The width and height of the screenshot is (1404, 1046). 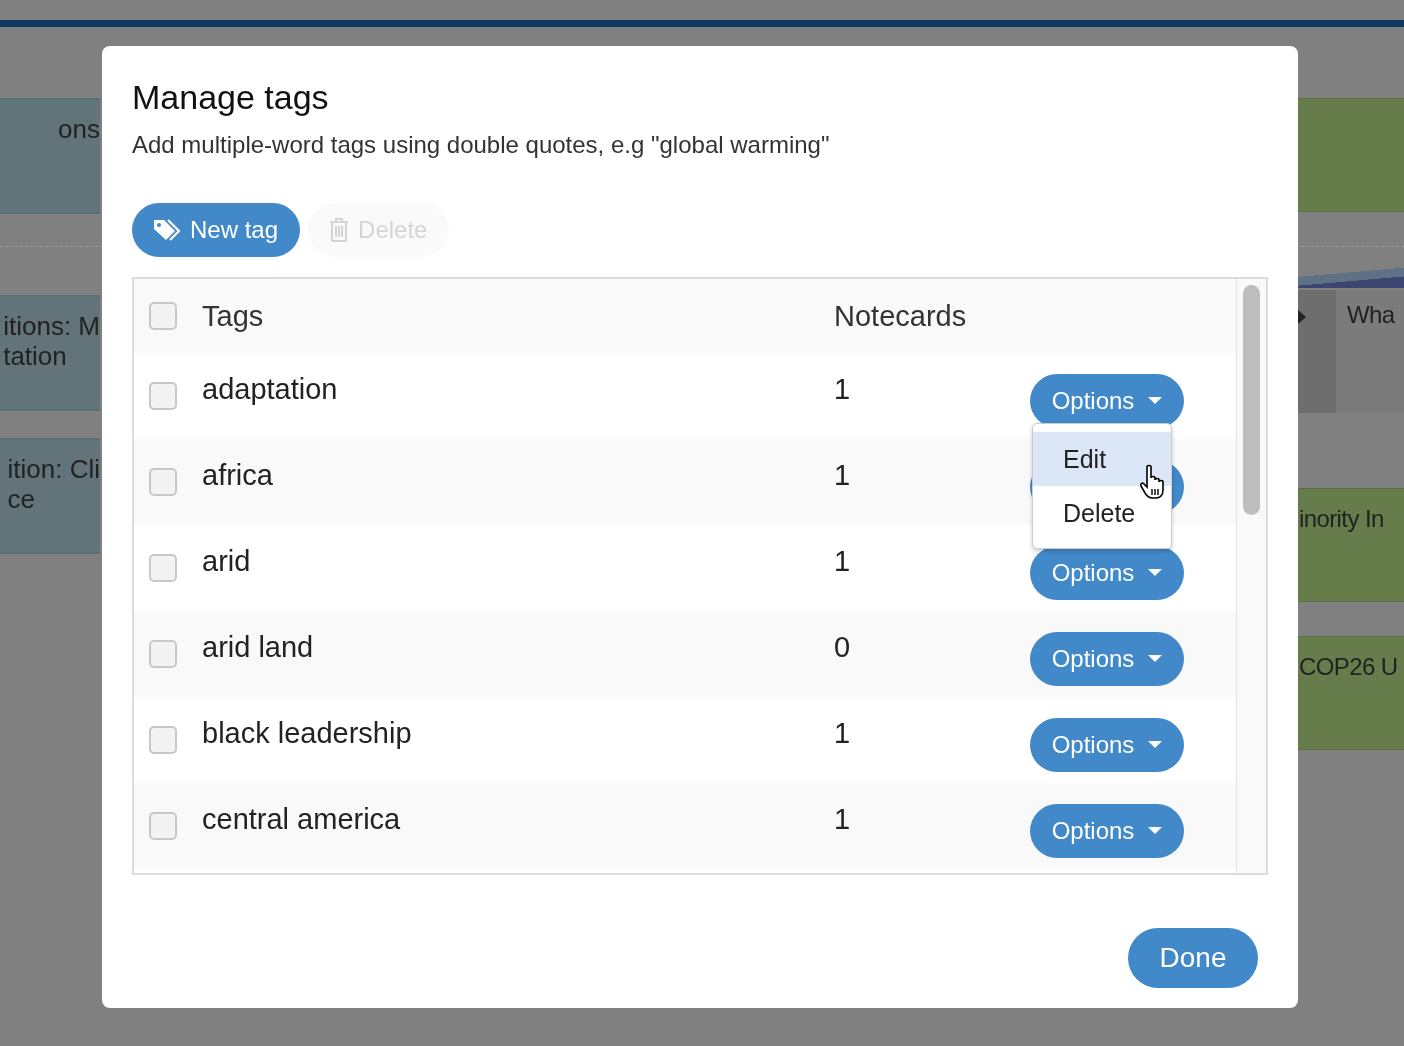 I want to click on tag-name: arid, so click(x=227, y=561).